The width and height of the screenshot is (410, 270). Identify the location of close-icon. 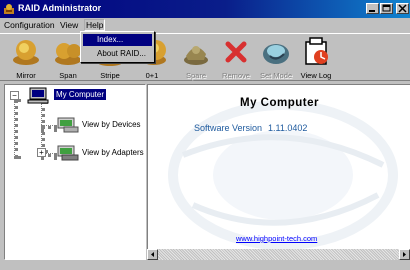
(402, 8).